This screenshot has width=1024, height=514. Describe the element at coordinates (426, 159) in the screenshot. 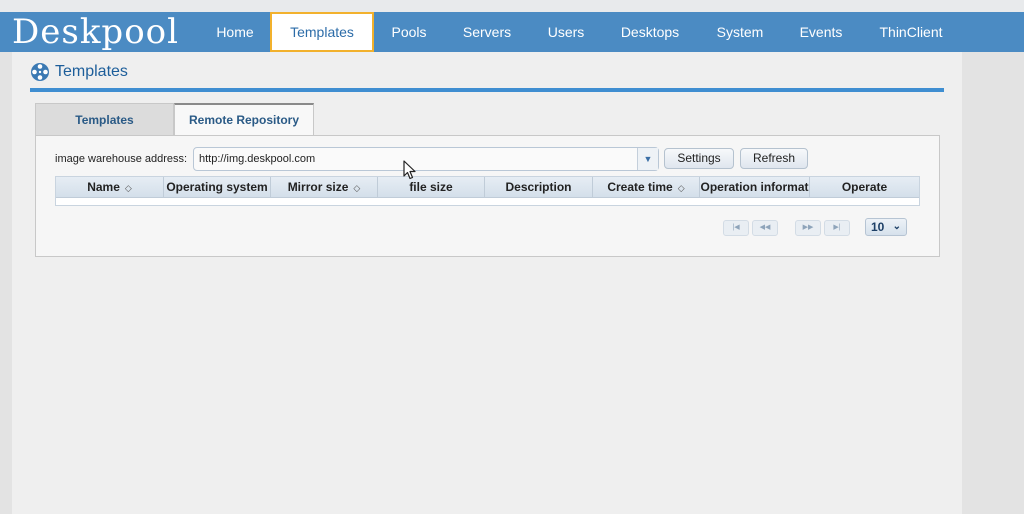

I see `address-combobox: ▼` at that location.